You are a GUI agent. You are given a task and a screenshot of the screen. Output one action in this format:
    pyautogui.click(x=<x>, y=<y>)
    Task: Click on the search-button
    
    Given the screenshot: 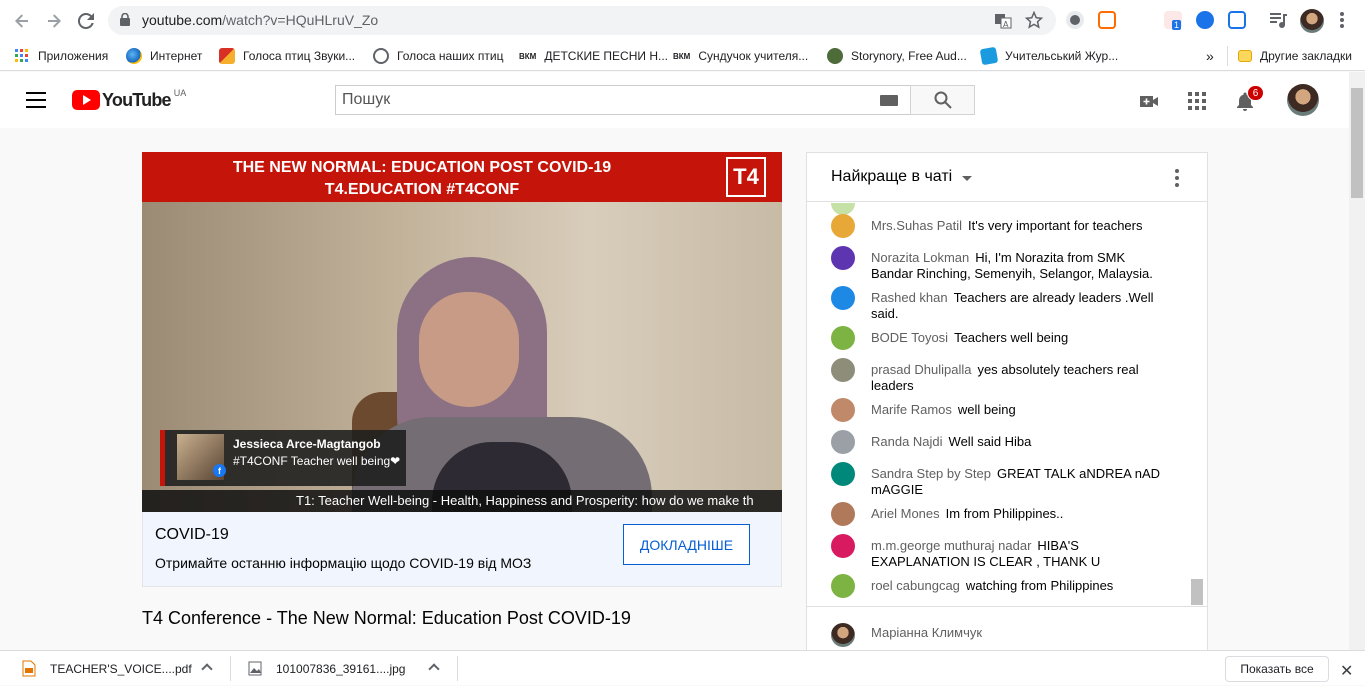 What is the action you would take?
    pyautogui.click(x=942, y=100)
    